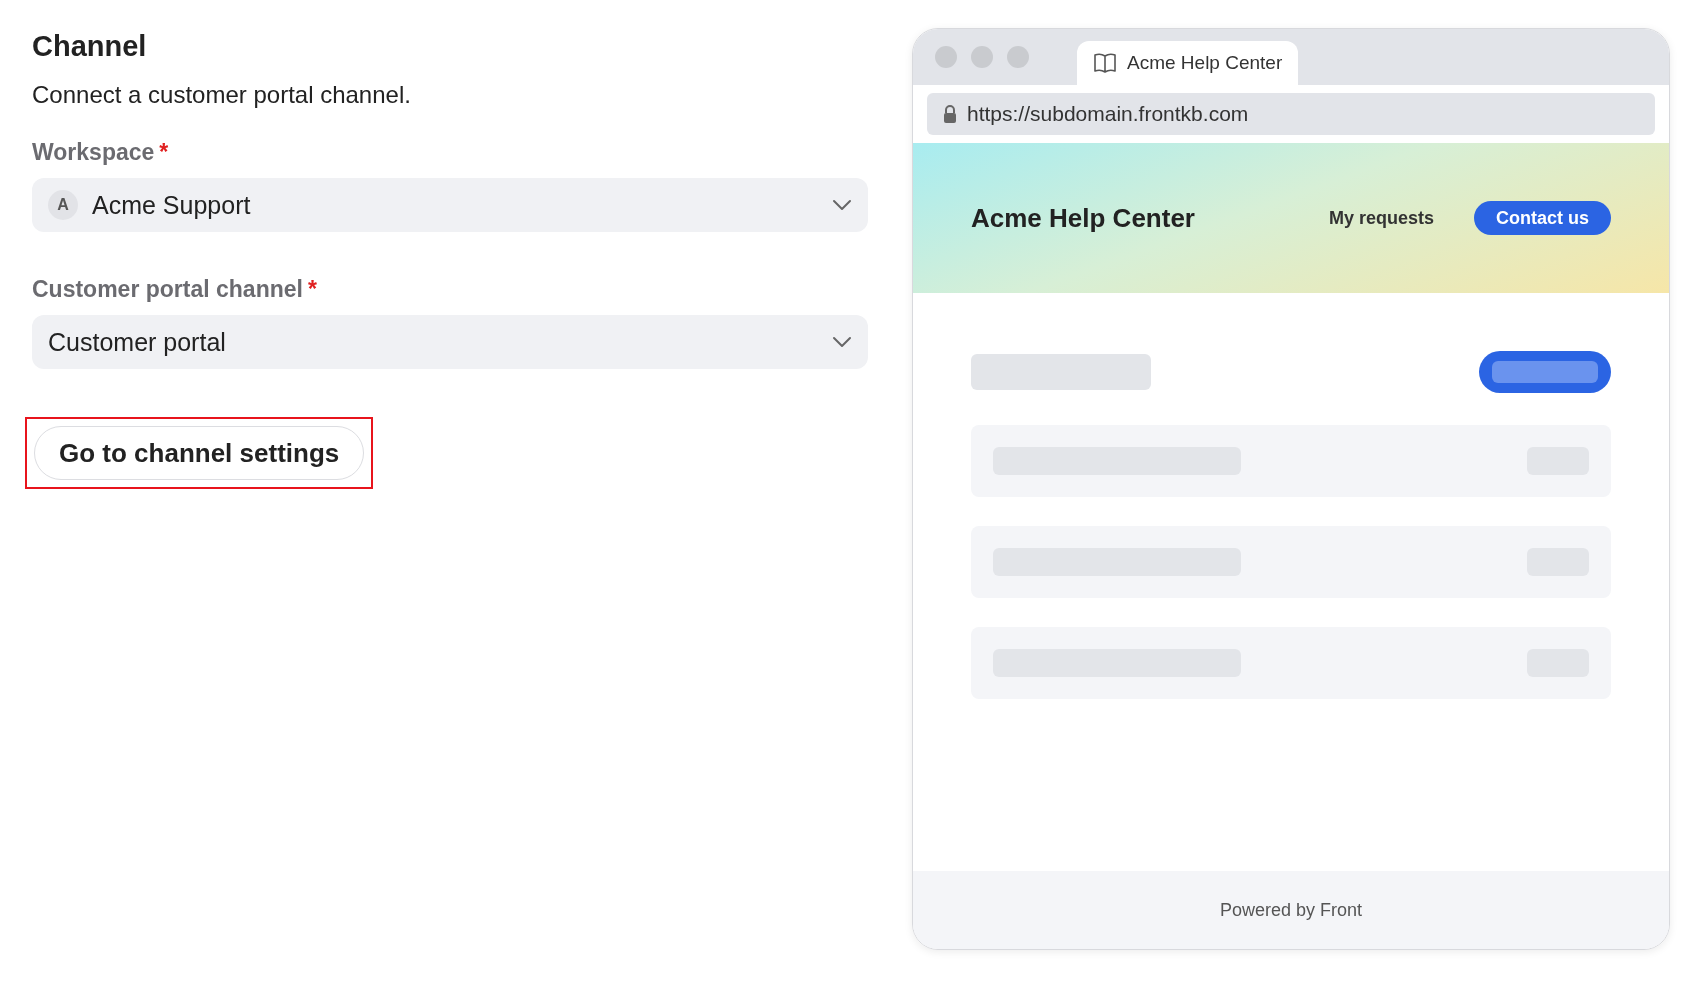 Image resolution: width=1696 pixels, height=982 pixels. What do you see at coordinates (1083, 218) in the screenshot?
I see `site-title: Acme Help Center` at bounding box center [1083, 218].